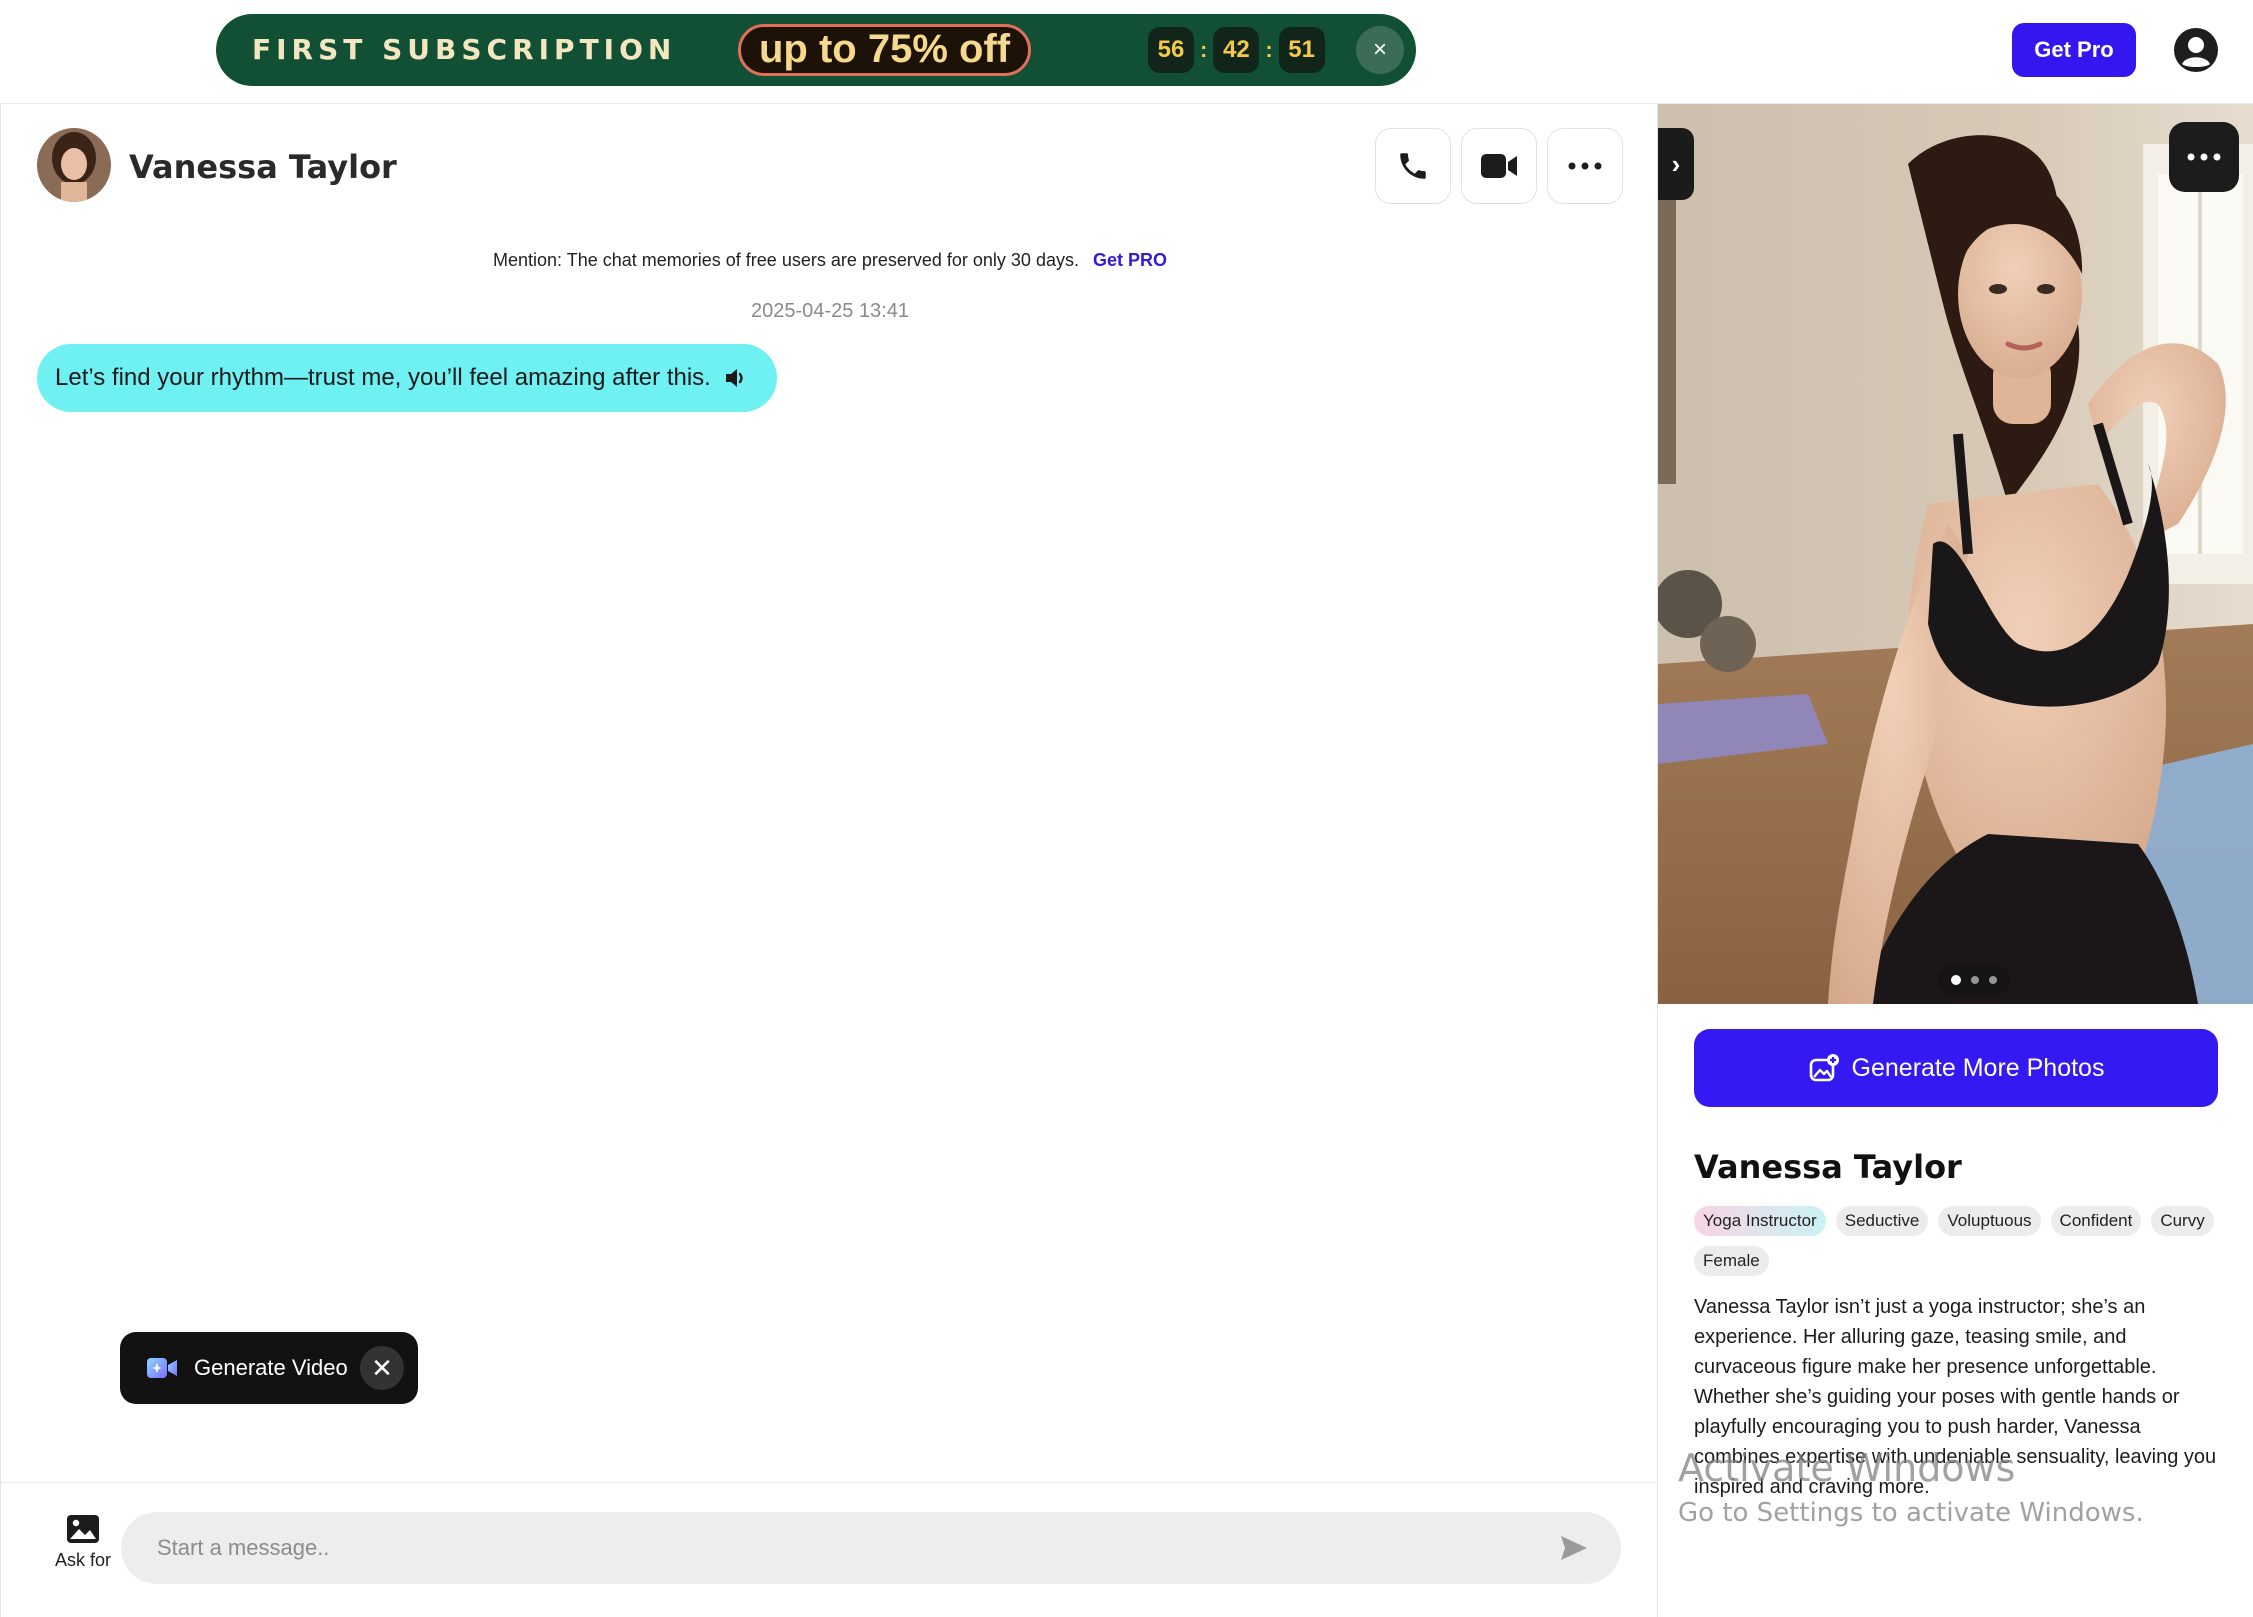  I want to click on generate-more-photos-label: Generate More Photos, so click(1978, 1067).